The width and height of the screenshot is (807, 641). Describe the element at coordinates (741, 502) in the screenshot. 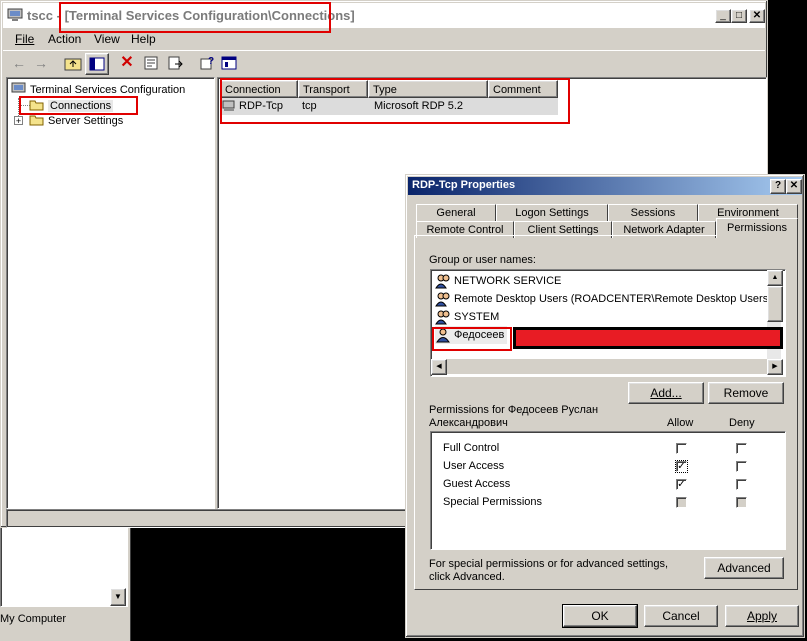

I see `special-deny-checkbox` at that location.